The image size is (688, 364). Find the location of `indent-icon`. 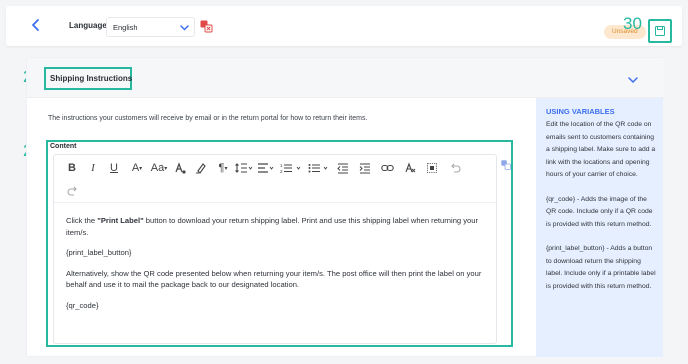

indent-icon is located at coordinates (365, 168).